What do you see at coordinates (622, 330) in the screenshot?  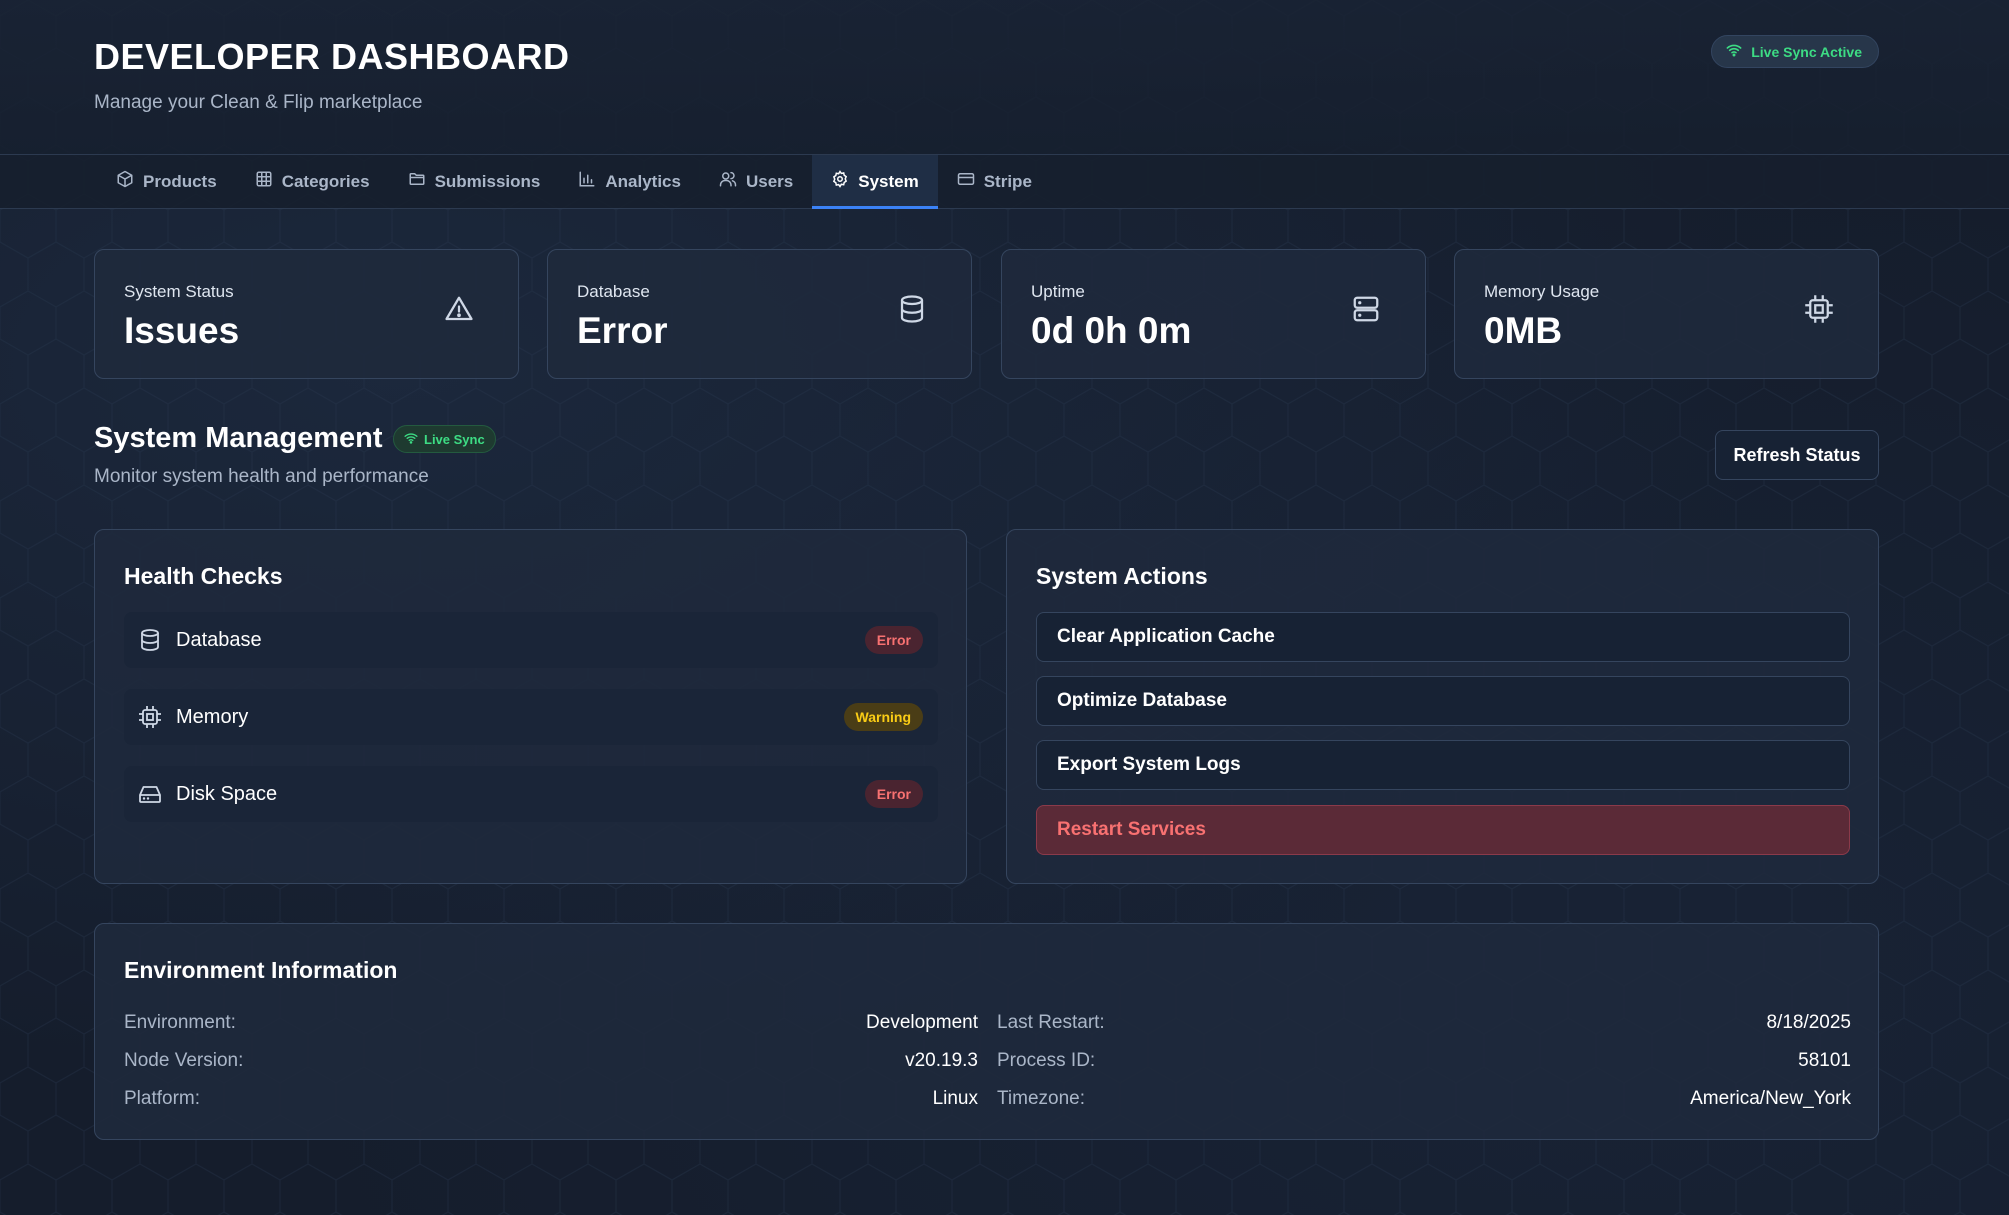 I see `stat-value: Error` at bounding box center [622, 330].